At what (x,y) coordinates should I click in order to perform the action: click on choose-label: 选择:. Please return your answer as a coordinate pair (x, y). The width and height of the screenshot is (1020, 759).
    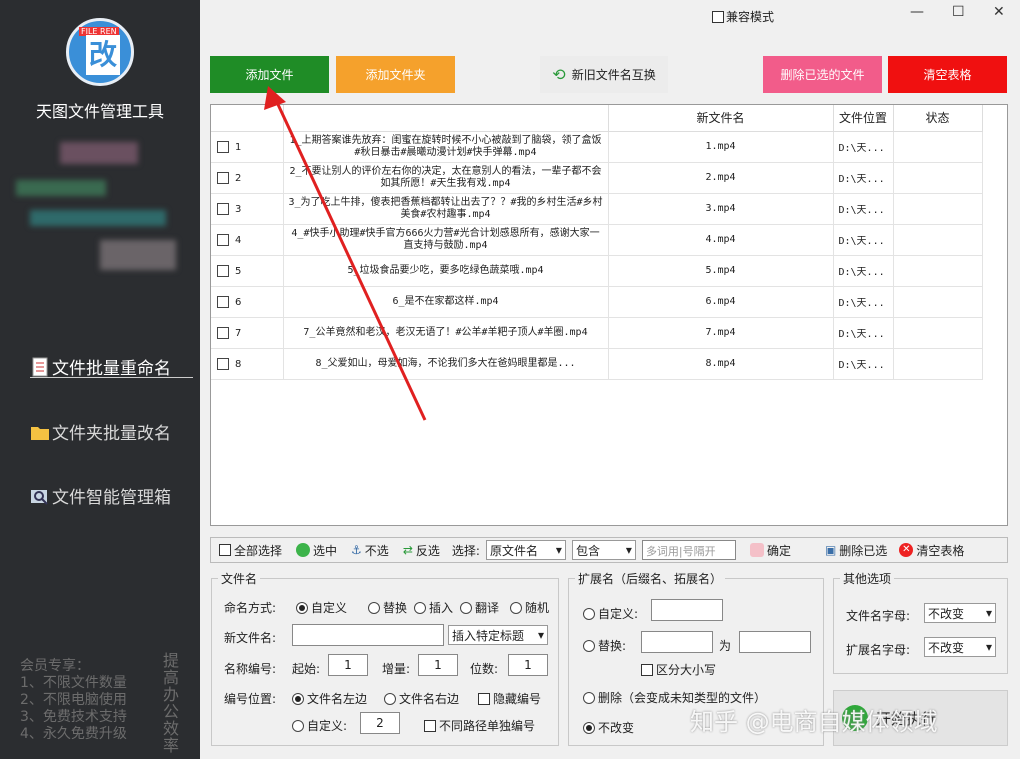
    Looking at the image, I should click on (465, 550).